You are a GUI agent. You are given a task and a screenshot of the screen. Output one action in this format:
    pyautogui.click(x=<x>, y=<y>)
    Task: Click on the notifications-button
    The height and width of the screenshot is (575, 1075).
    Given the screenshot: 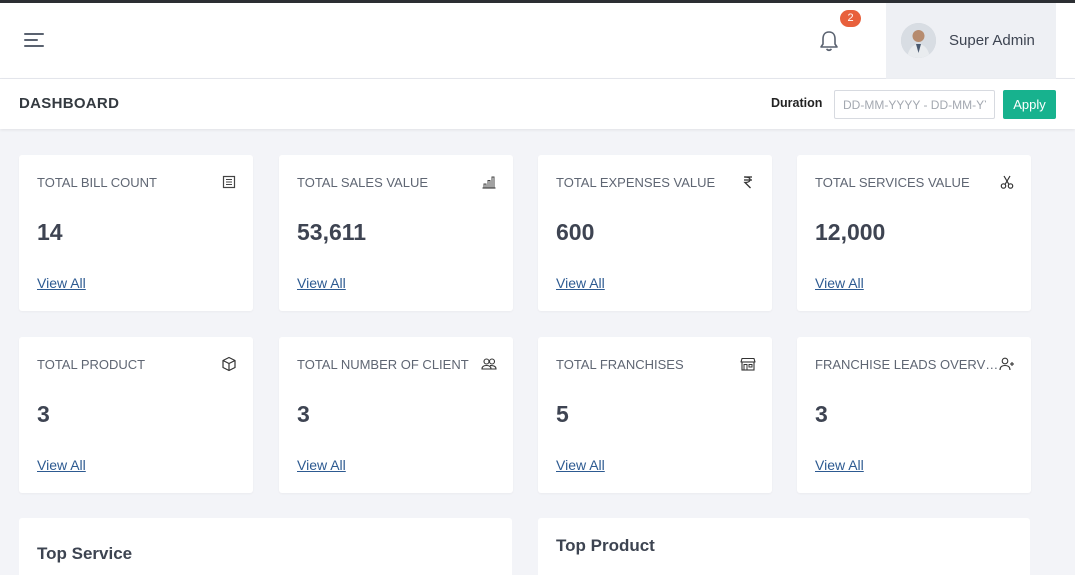 What is the action you would take?
    pyautogui.click(x=829, y=41)
    